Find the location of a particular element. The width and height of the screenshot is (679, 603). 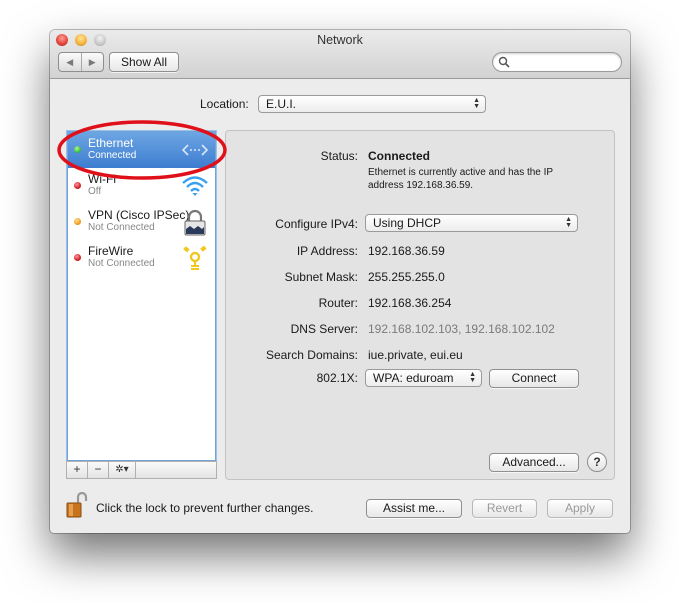

service-status: Off is located at coordinates (95, 191).